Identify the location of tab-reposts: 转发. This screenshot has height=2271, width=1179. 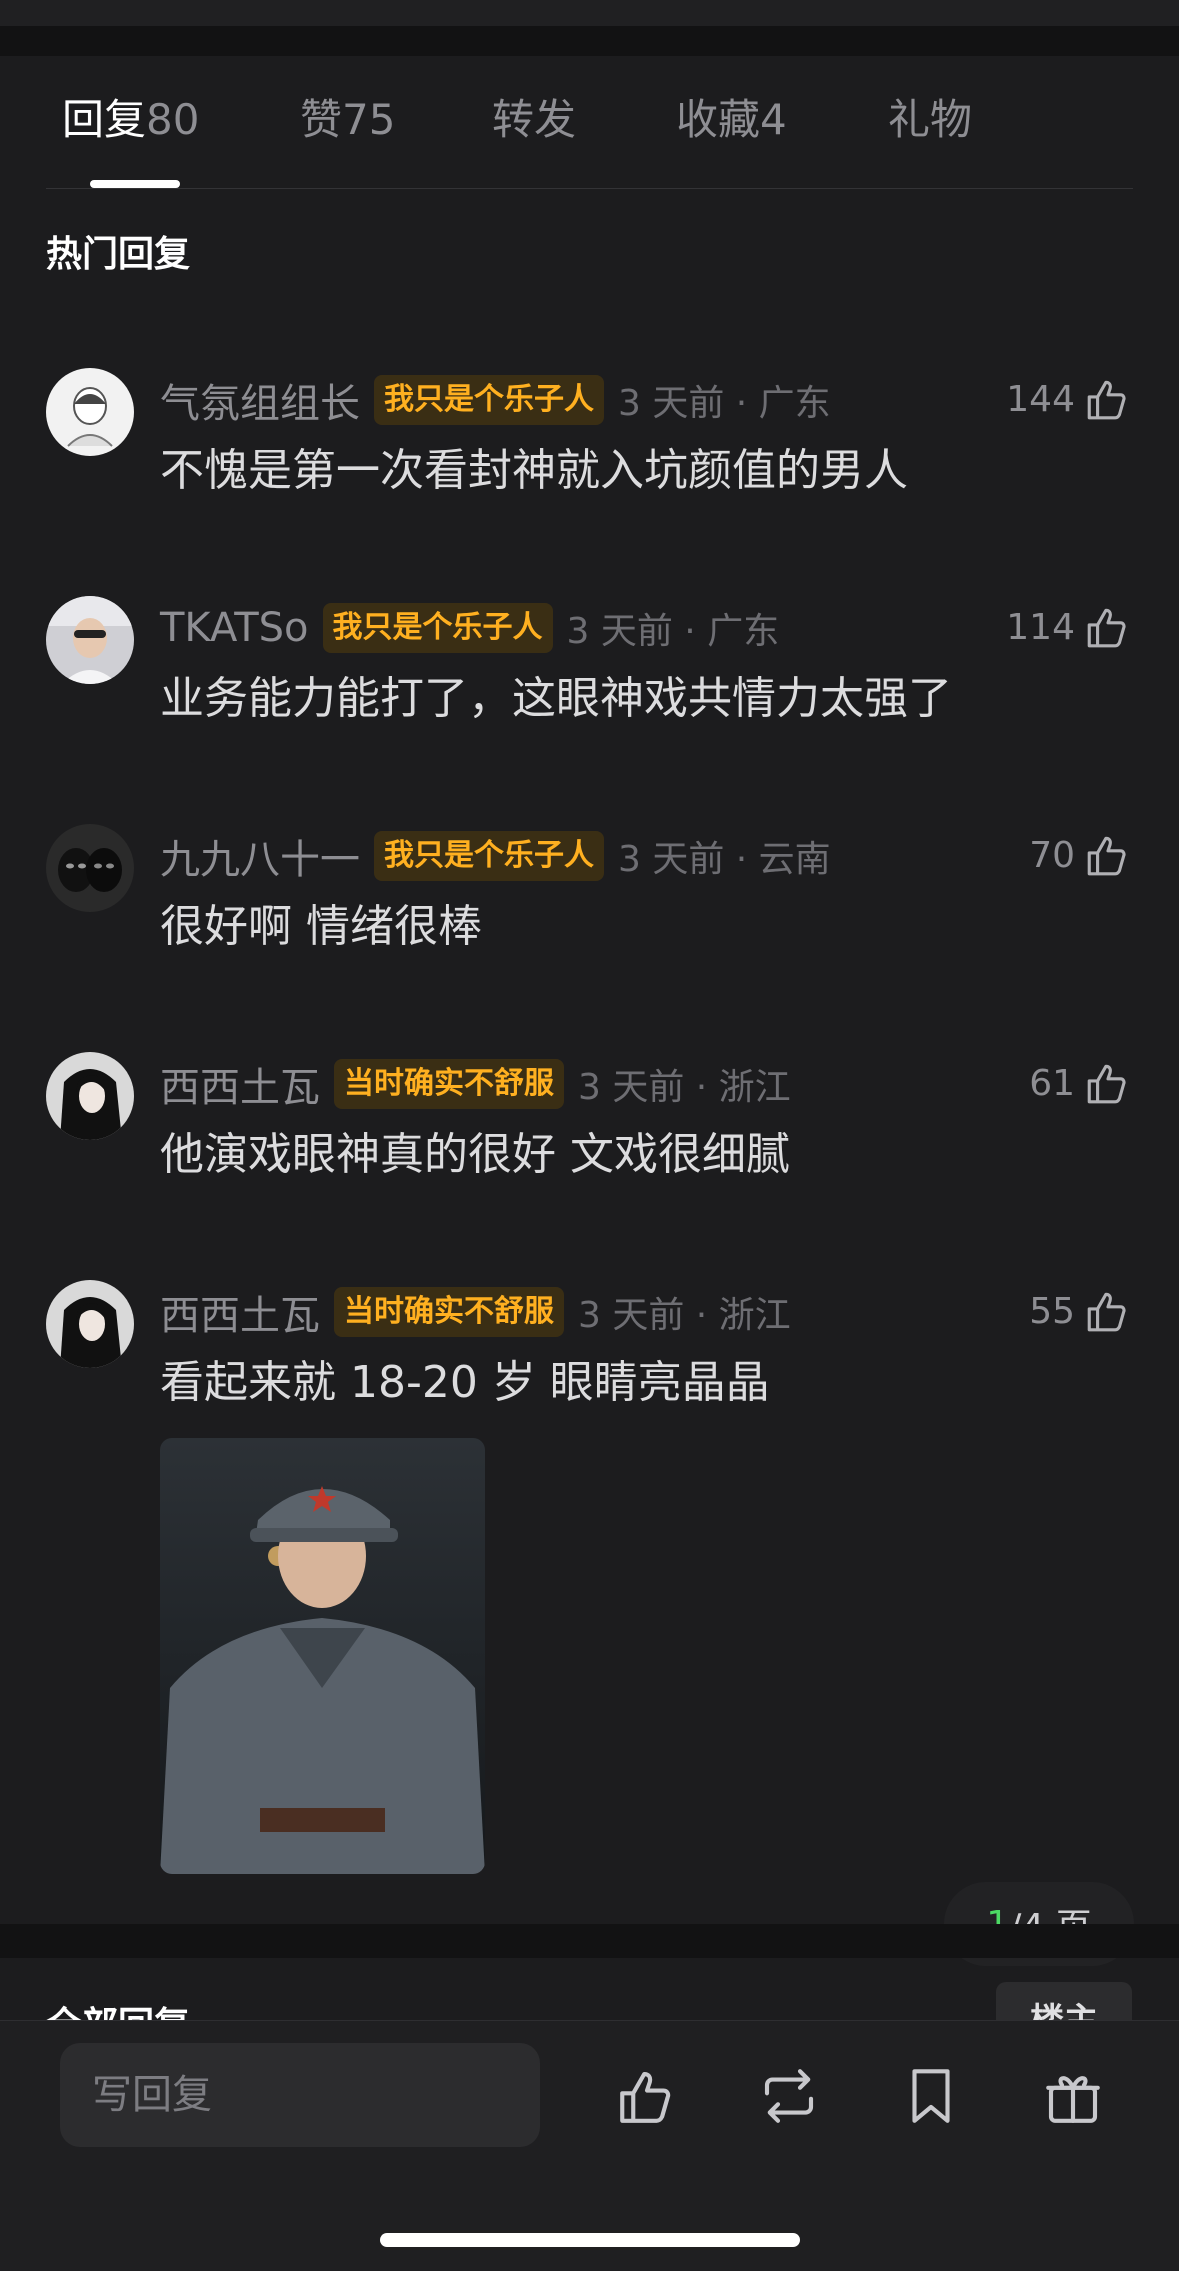
(534, 120).